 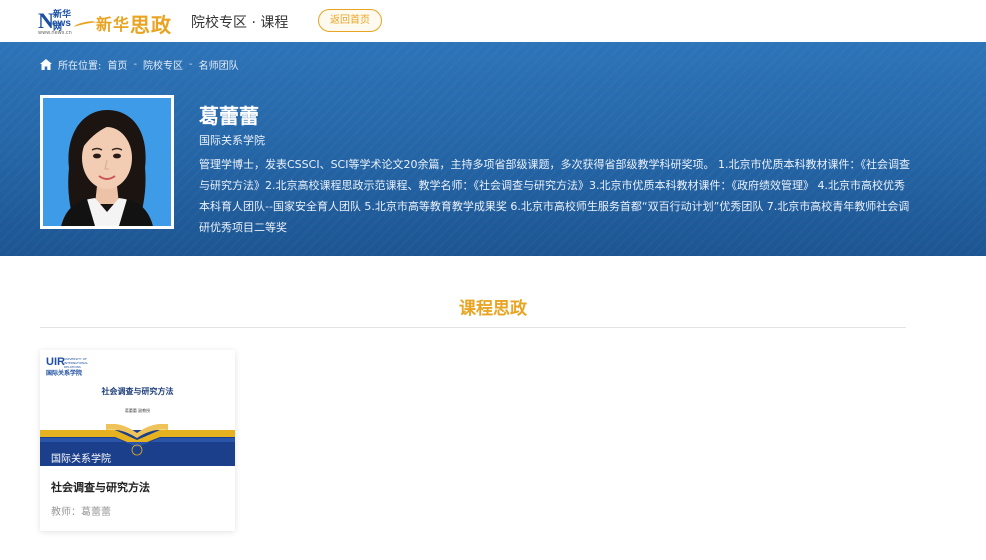 I want to click on xinhua-sizheng-logo: N 新华网 ews www.news.cn 新华思政, so click(x=104, y=21).